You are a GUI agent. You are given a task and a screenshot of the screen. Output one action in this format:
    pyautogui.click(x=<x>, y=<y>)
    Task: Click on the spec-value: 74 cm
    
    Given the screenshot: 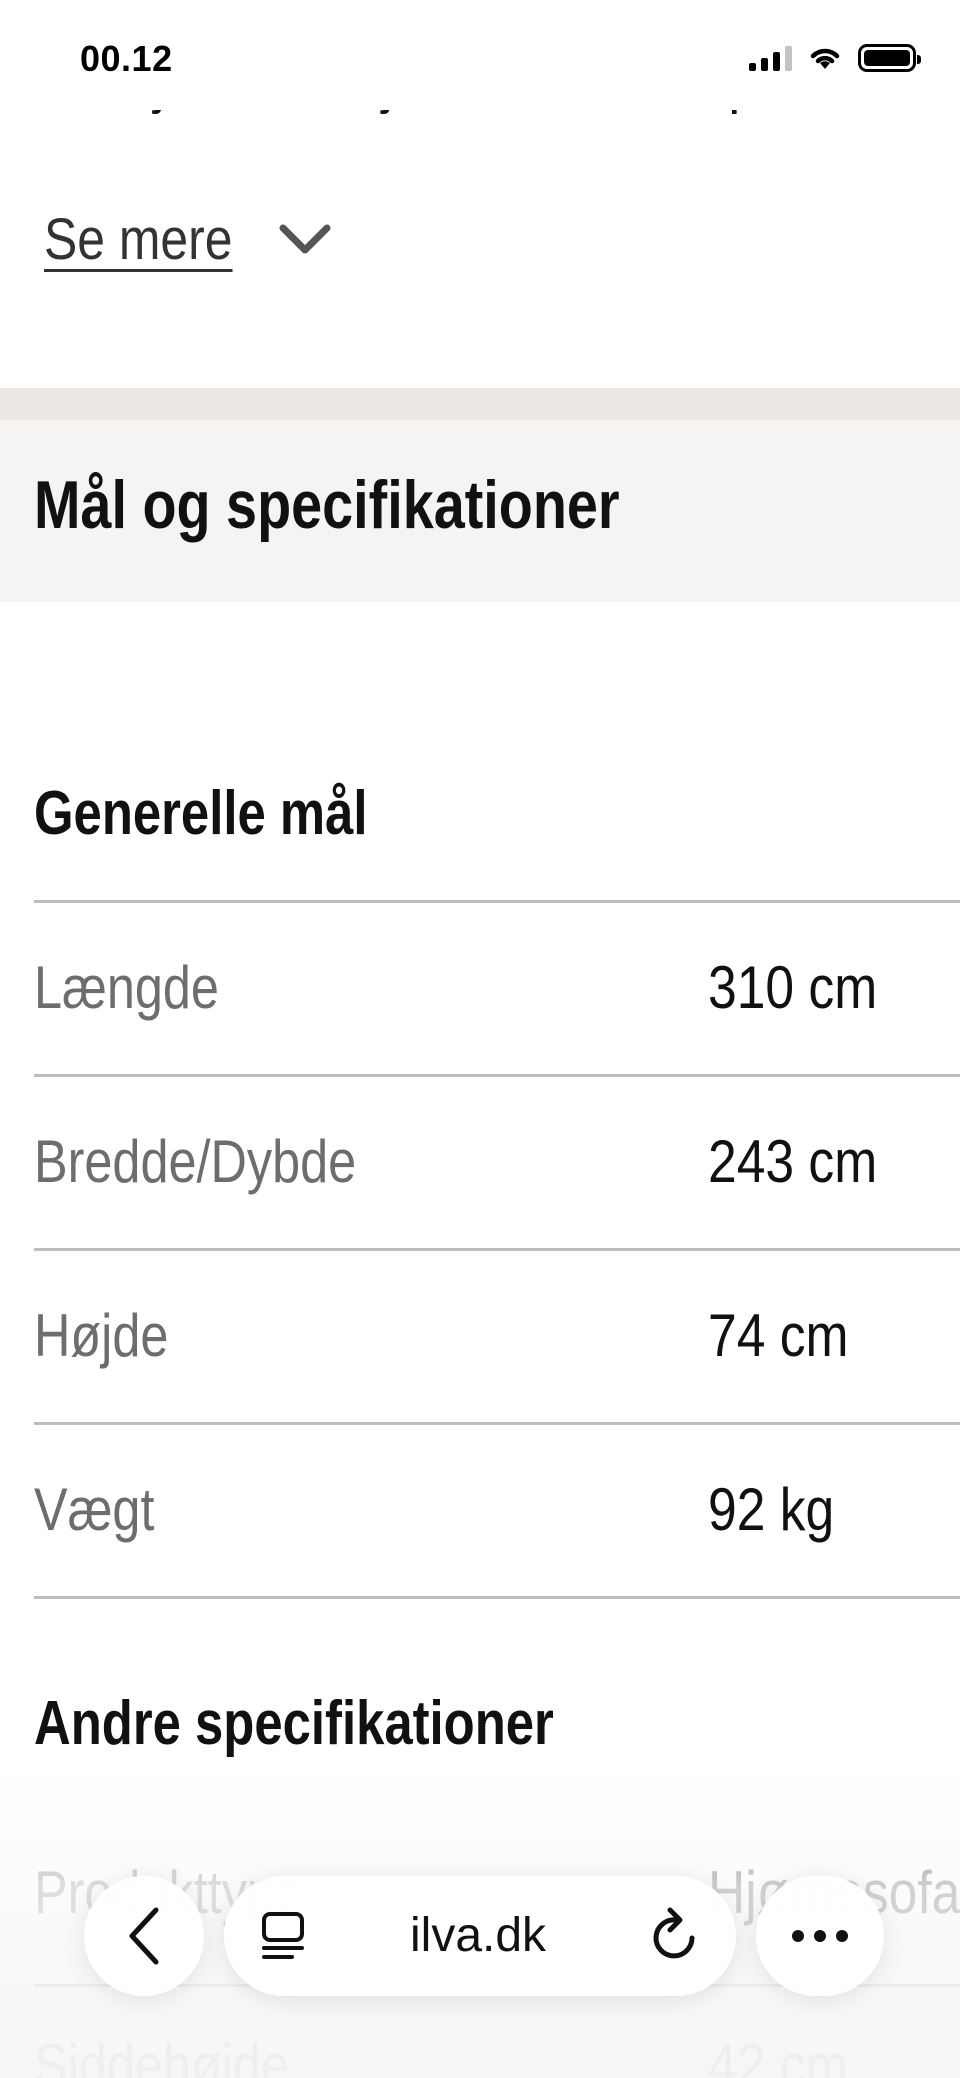 What is the action you would take?
    pyautogui.click(x=778, y=1335)
    